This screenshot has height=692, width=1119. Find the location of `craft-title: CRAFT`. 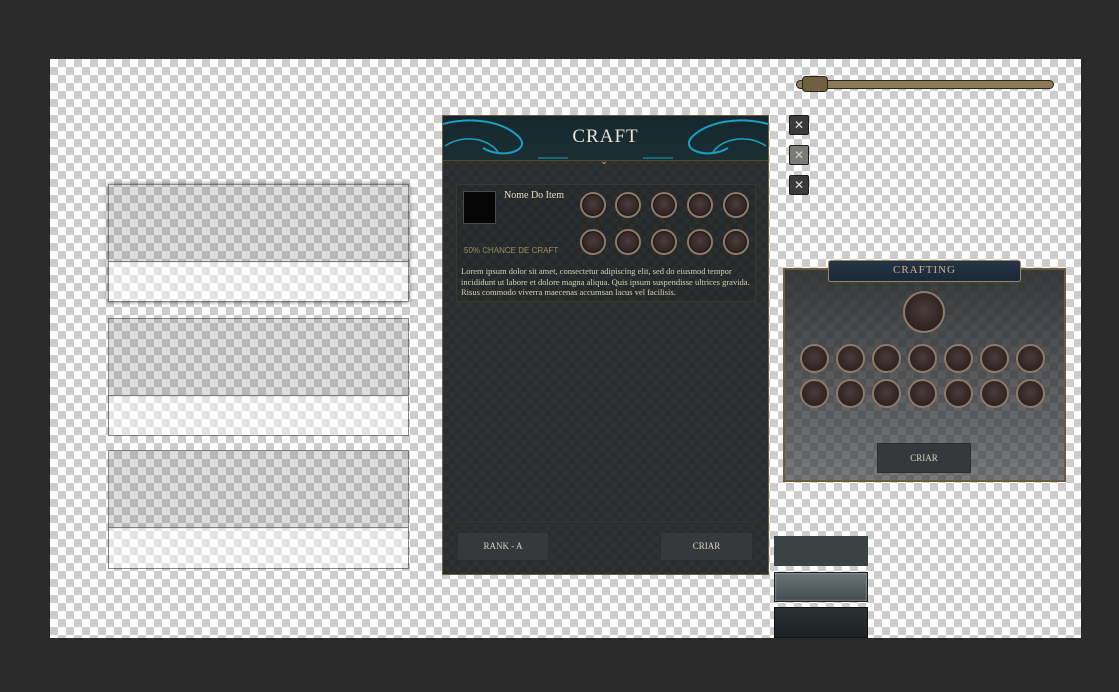

craft-title: CRAFT is located at coordinates (605, 136).